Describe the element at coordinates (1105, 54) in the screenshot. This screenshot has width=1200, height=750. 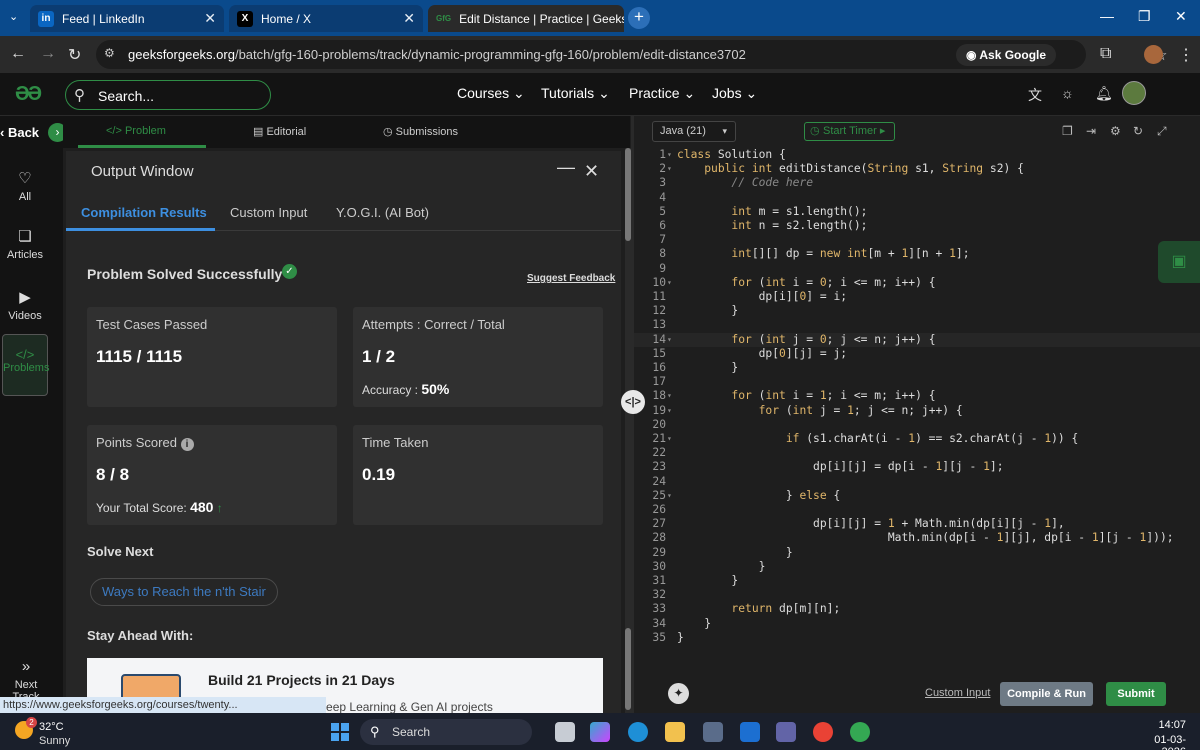
I see `extensions-icon: ⧉` at that location.